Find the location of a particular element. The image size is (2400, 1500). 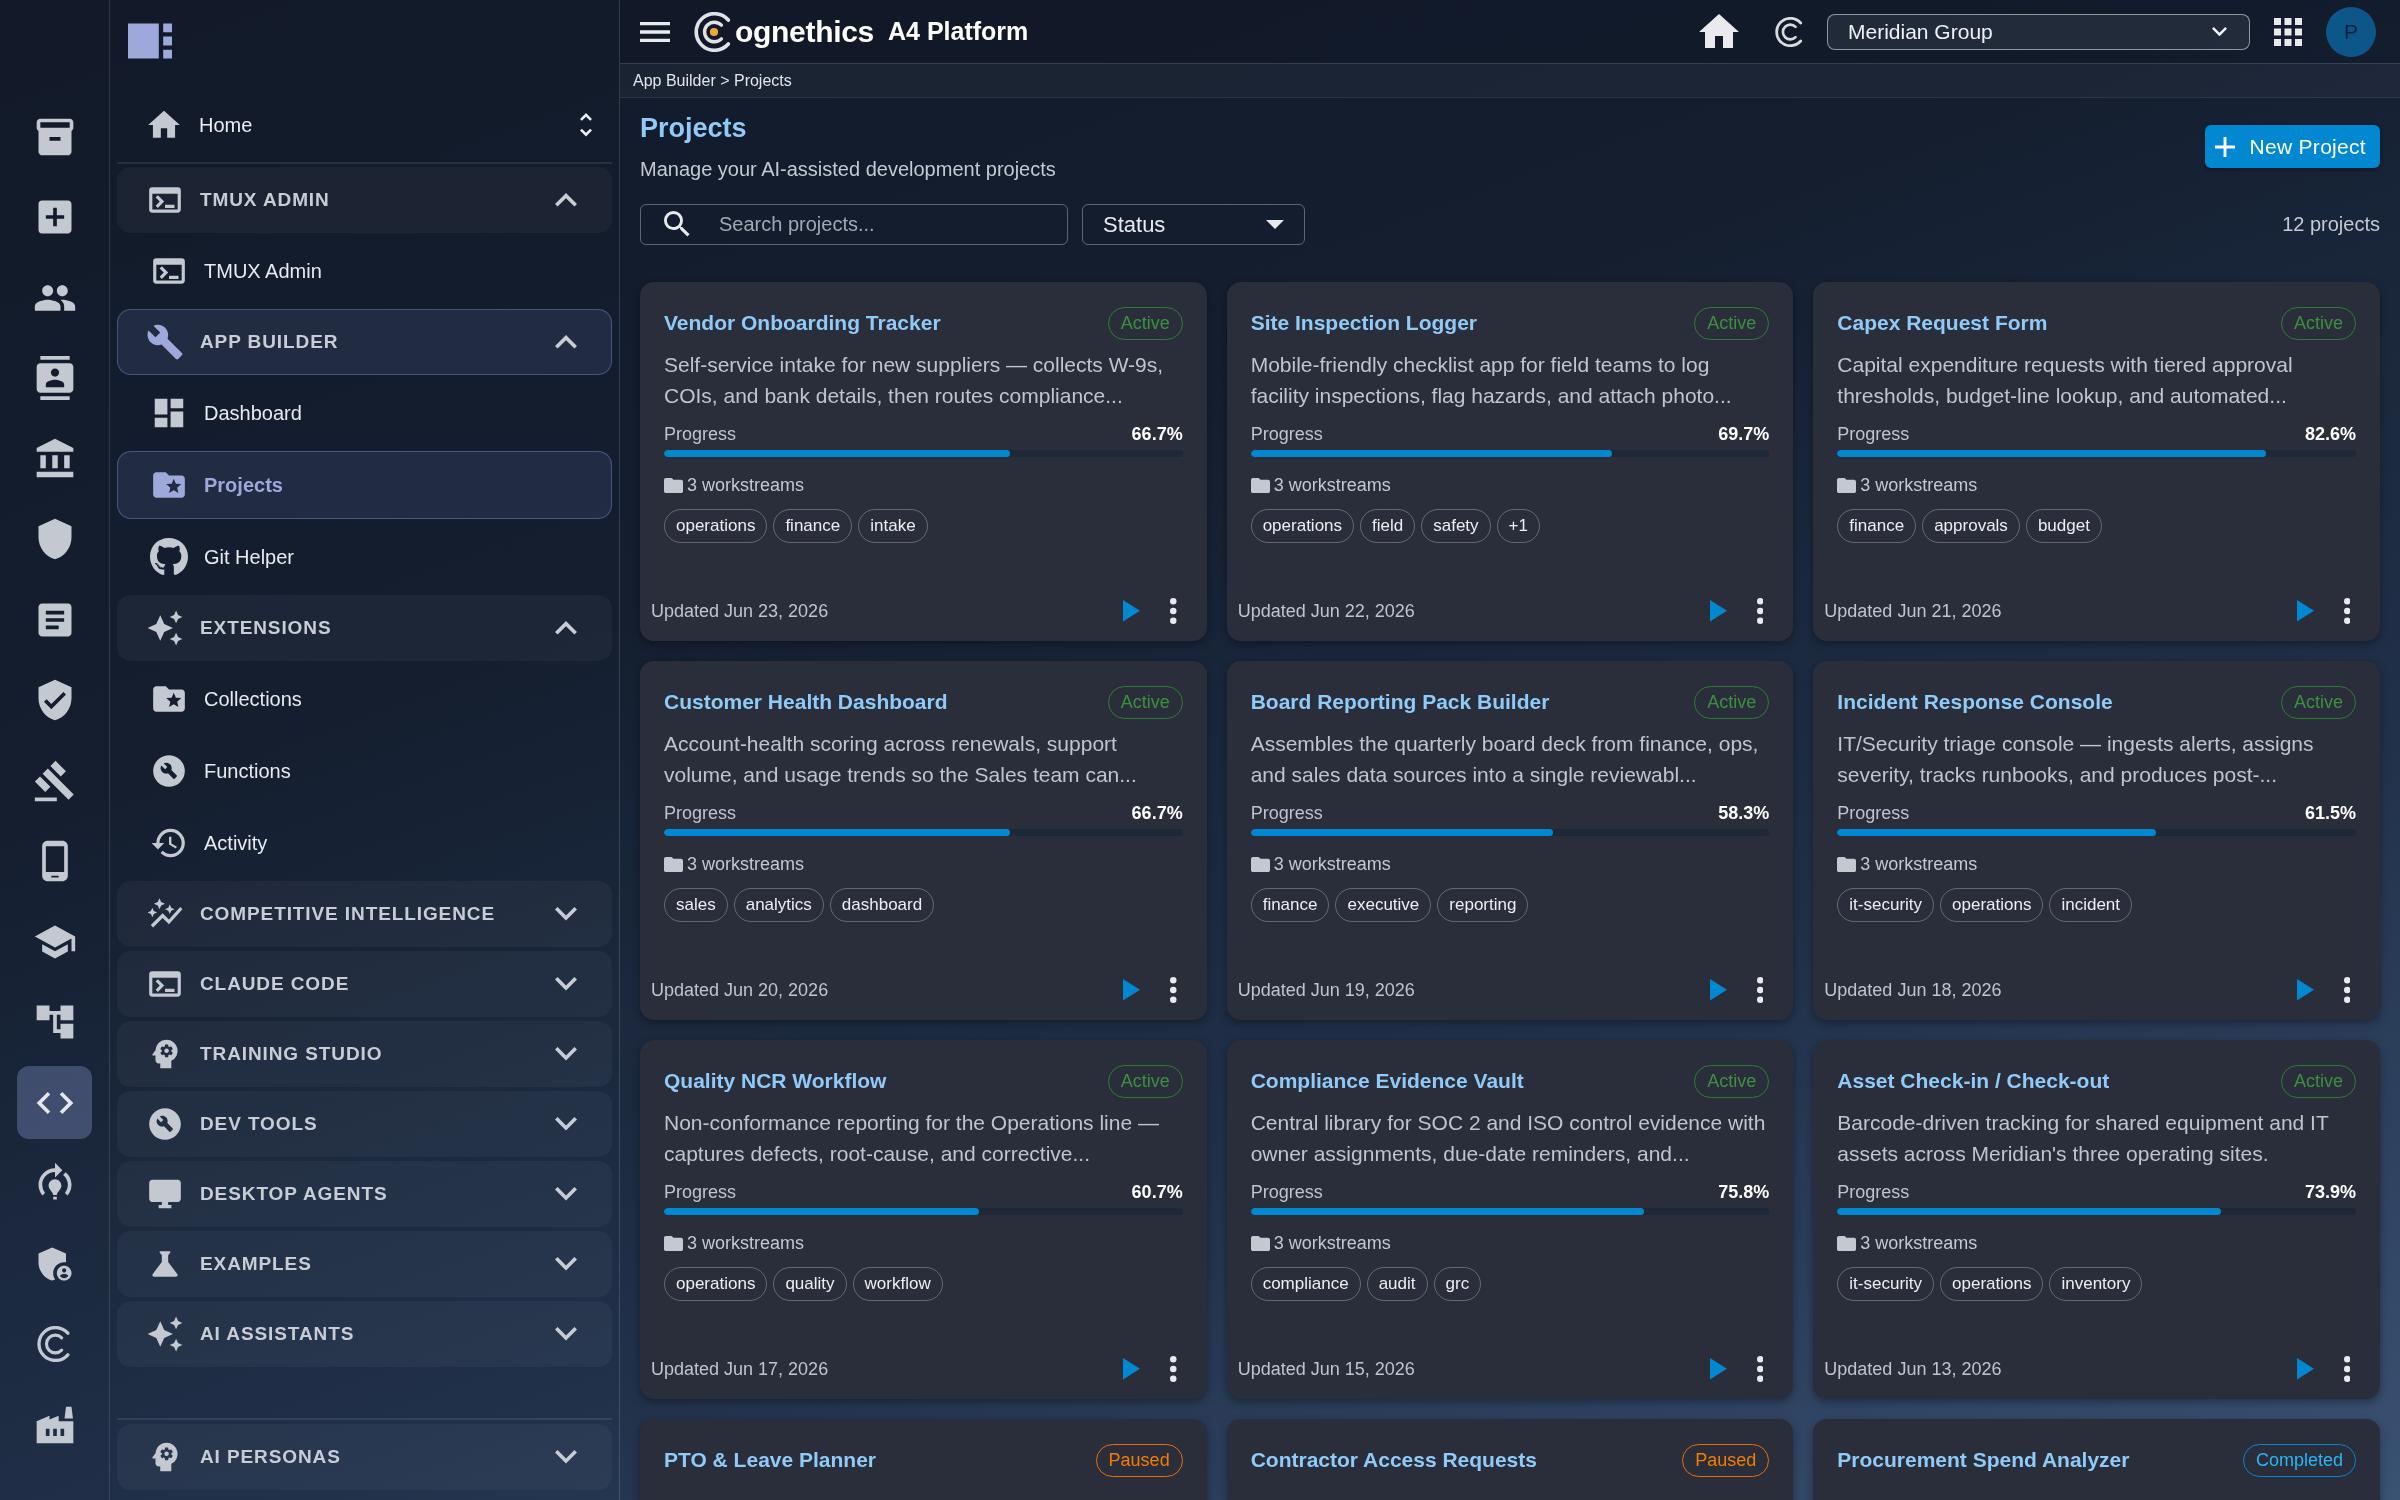

project-card: Procurement Spend Analyzer Completed is located at coordinates (2096, 1459).